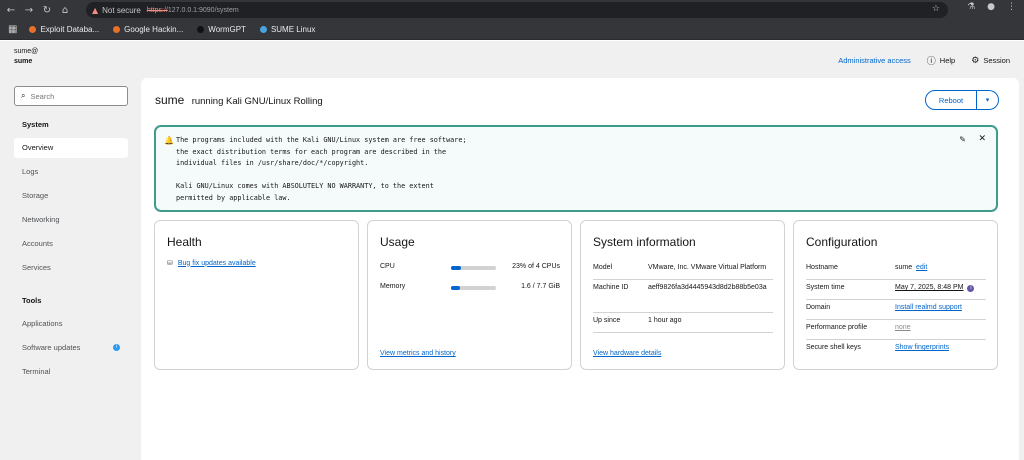 The image size is (1024, 460). What do you see at coordinates (536, 266) in the screenshot?
I see `cpu-value: 23% of 4 CPUs` at bounding box center [536, 266].